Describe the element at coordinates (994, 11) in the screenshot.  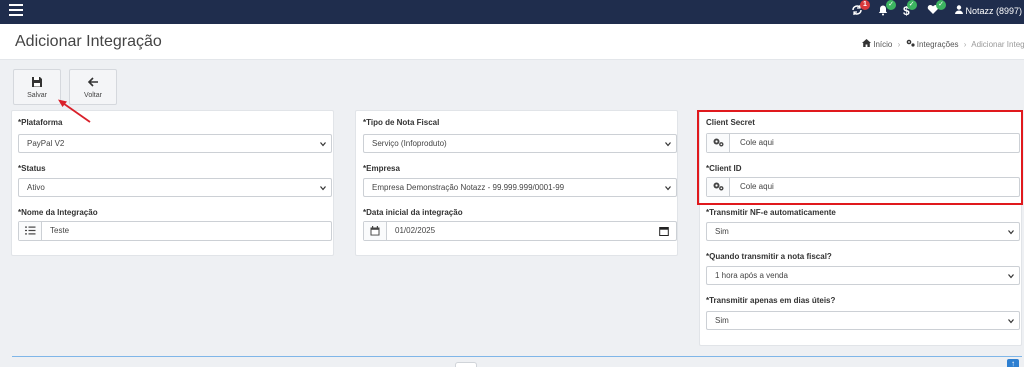
I see `user-name: Notazz (8997)` at that location.